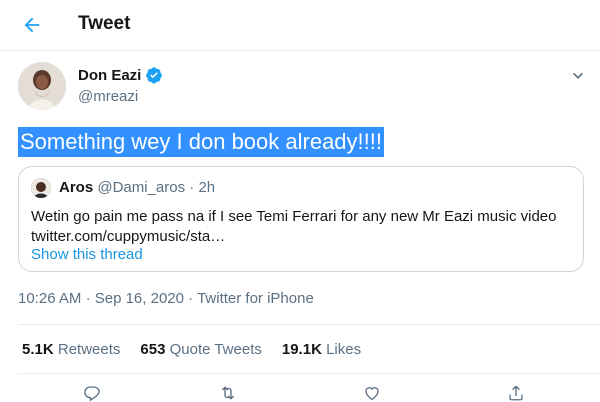 This screenshot has width=600, height=402. I want to click on likes-stat: 19.1K Likes, so click(321, 349).